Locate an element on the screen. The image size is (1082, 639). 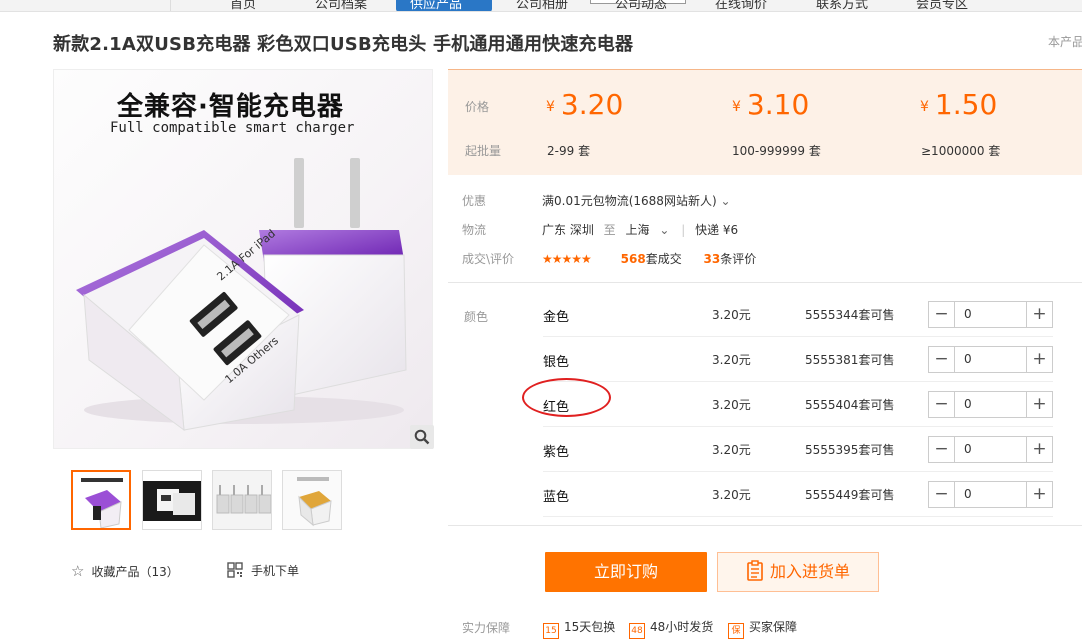
add-to-list-button: 加入进货单 is located at coordinates (798, 572).